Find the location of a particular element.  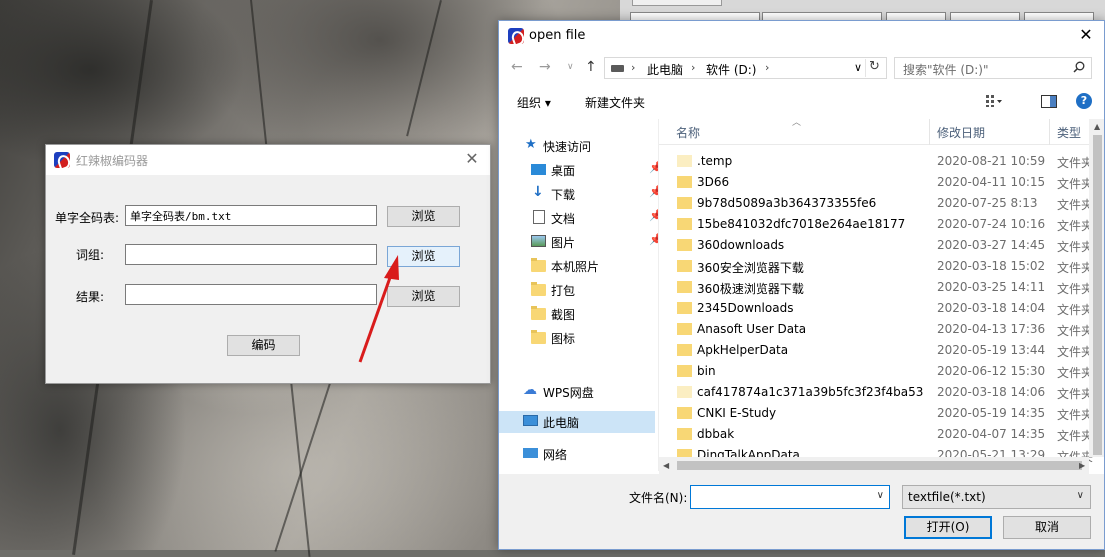

horizontal-scroll-thumb is located at coordinates (879, 465).